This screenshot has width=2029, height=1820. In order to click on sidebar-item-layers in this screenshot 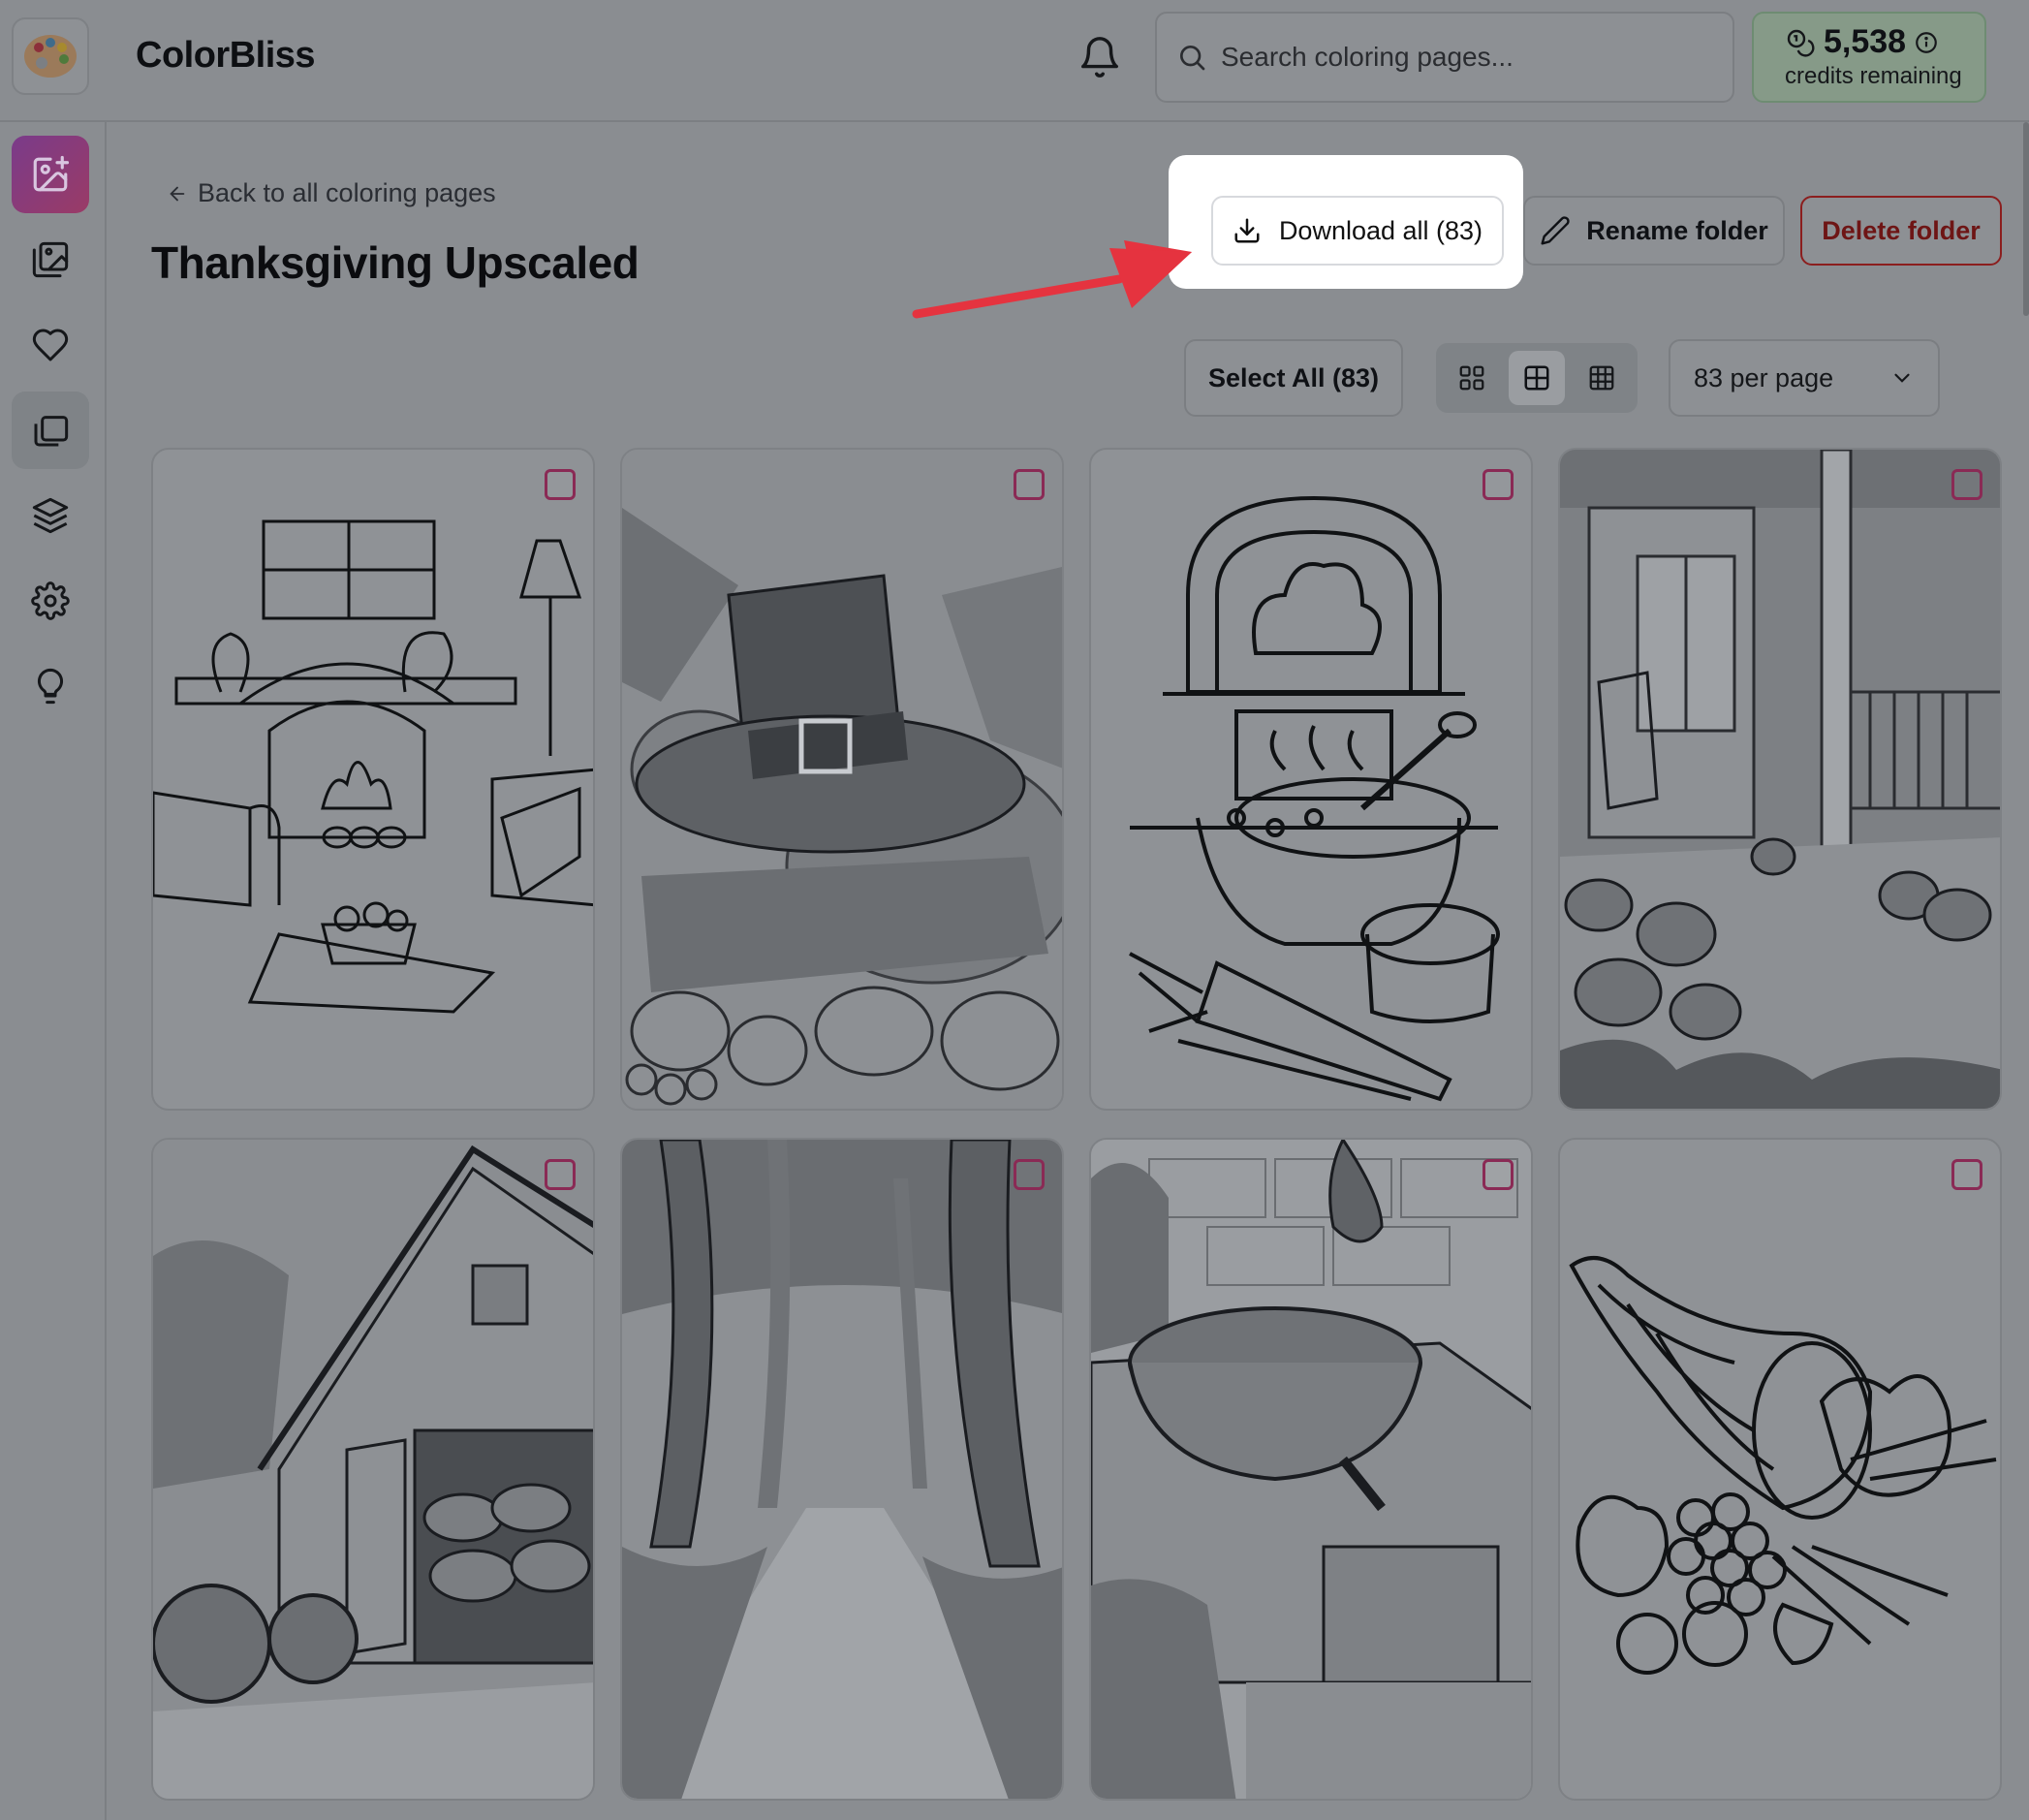, I will do `click(51, 515)`.